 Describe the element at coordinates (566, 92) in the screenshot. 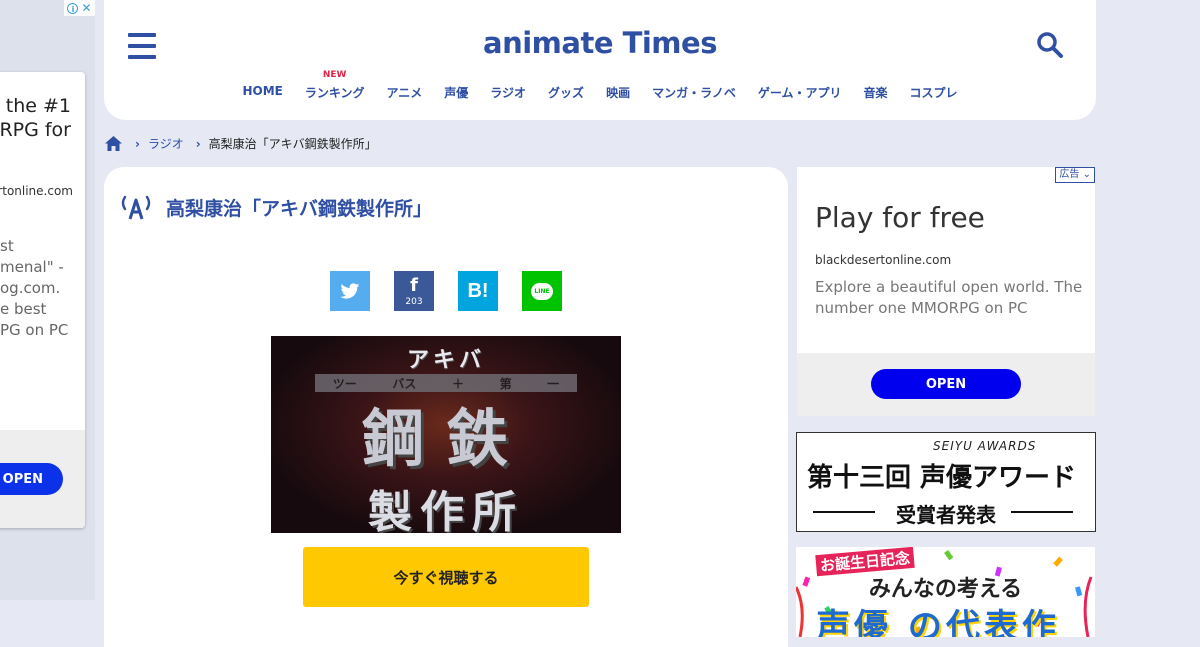

I see `nav-goods: グッズ` at that location.